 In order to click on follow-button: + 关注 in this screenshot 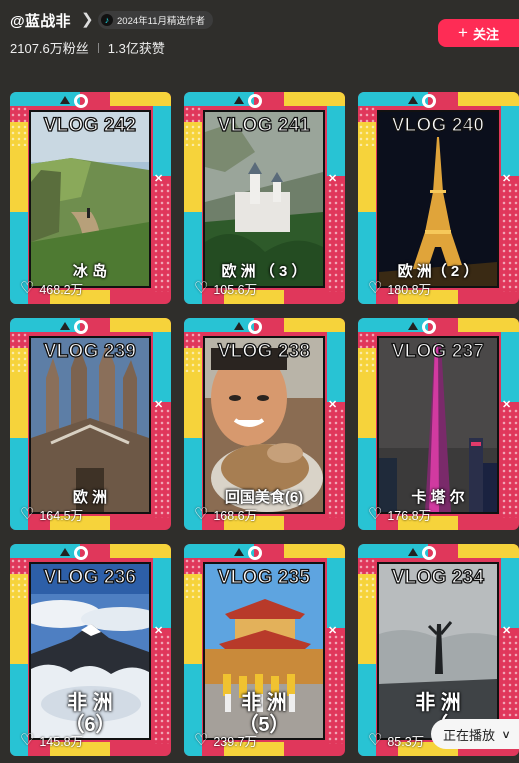, I will do `click(478, 33)`.